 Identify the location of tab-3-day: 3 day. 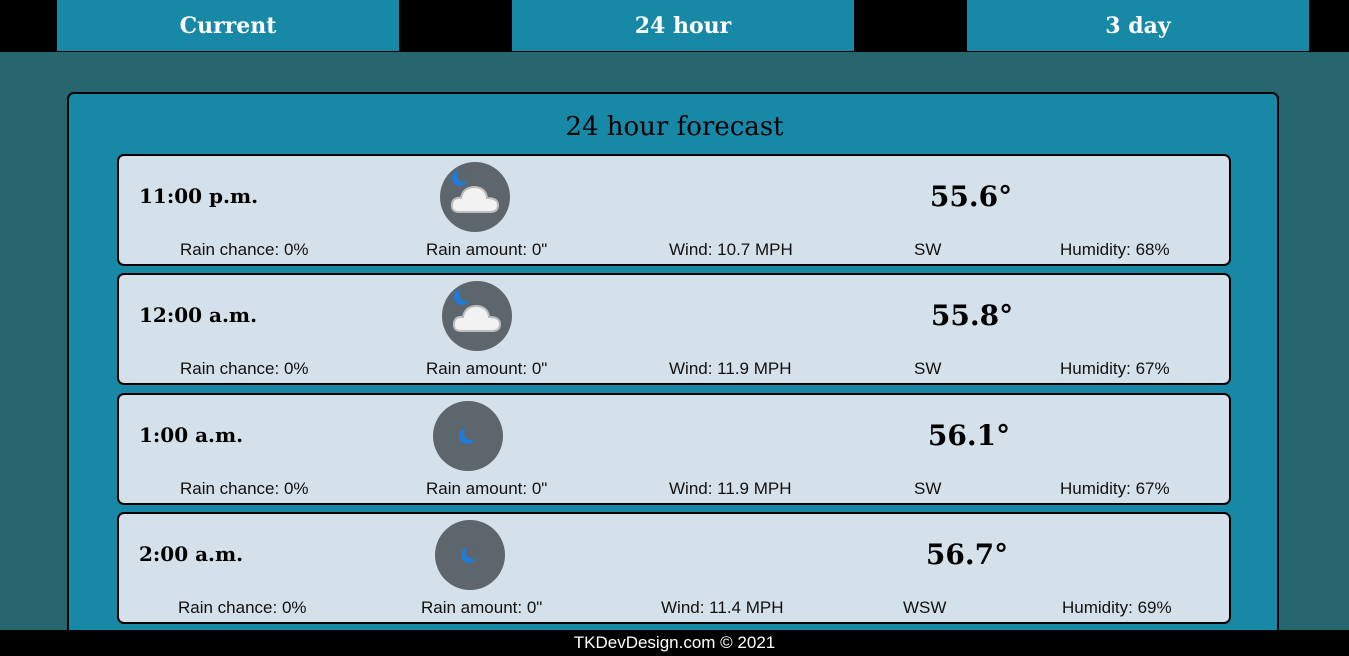
(1138, 25).